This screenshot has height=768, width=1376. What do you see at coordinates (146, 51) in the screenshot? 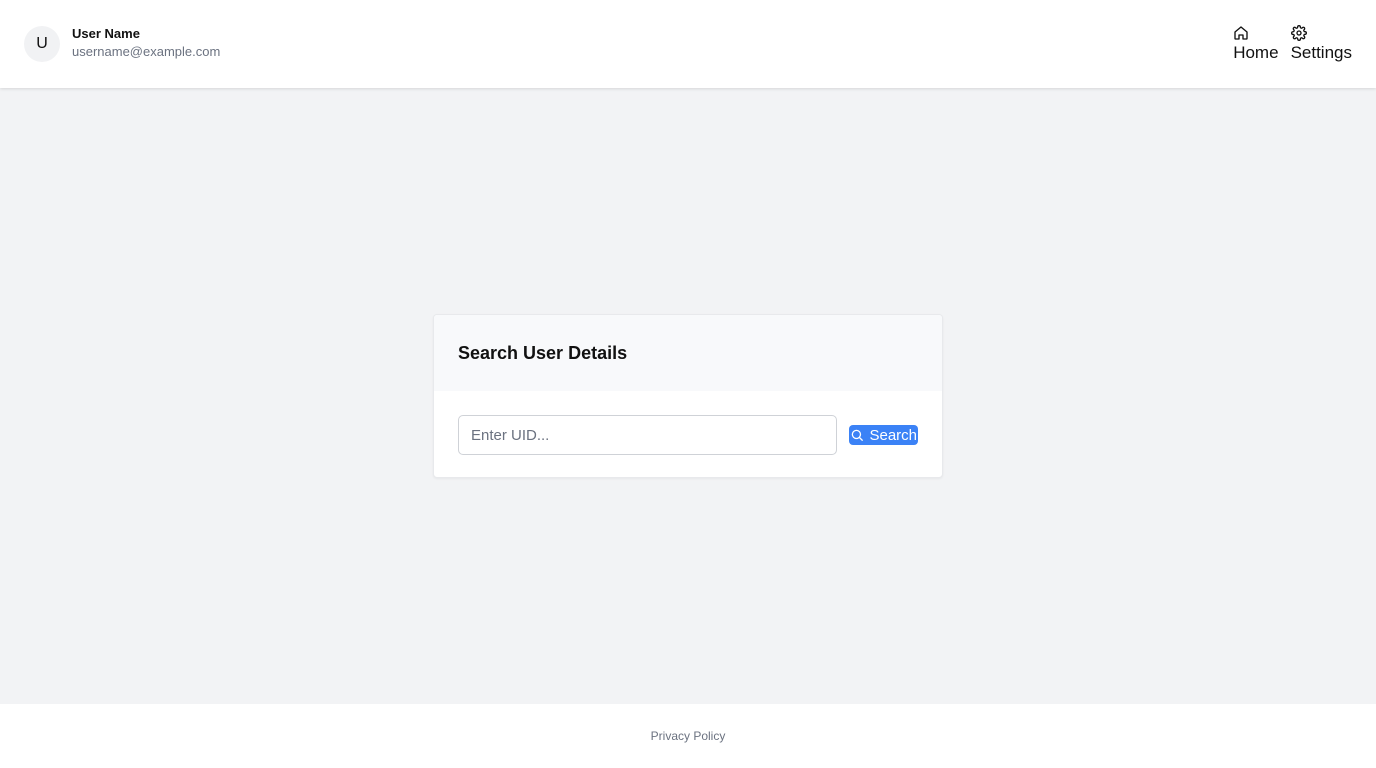
I see `user-email: username@example.com` at bounding box center [146, 51].